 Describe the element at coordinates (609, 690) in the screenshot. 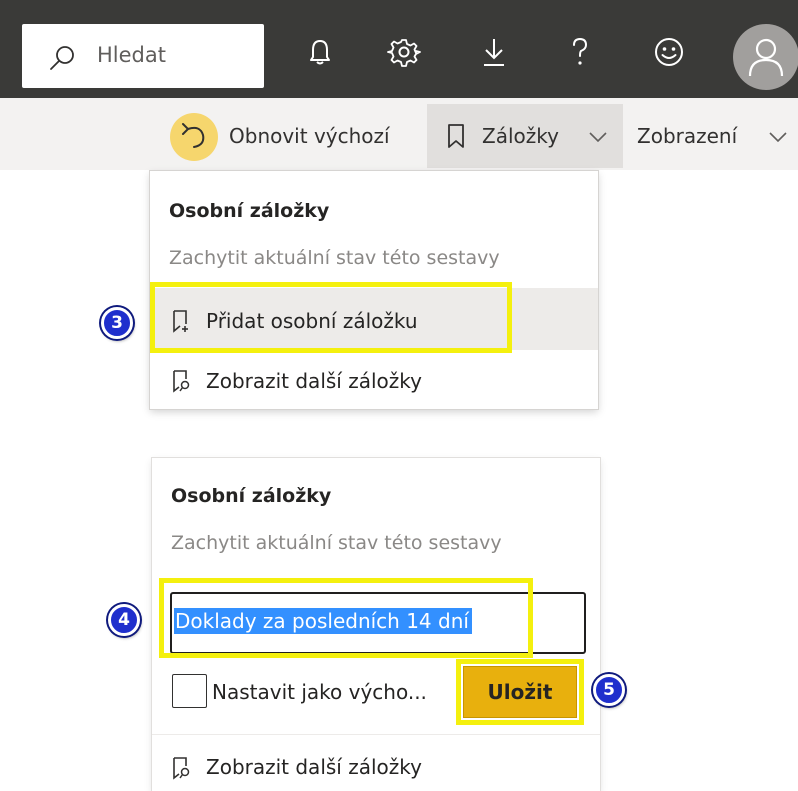

I see `step-badge-5: 5` at that location.